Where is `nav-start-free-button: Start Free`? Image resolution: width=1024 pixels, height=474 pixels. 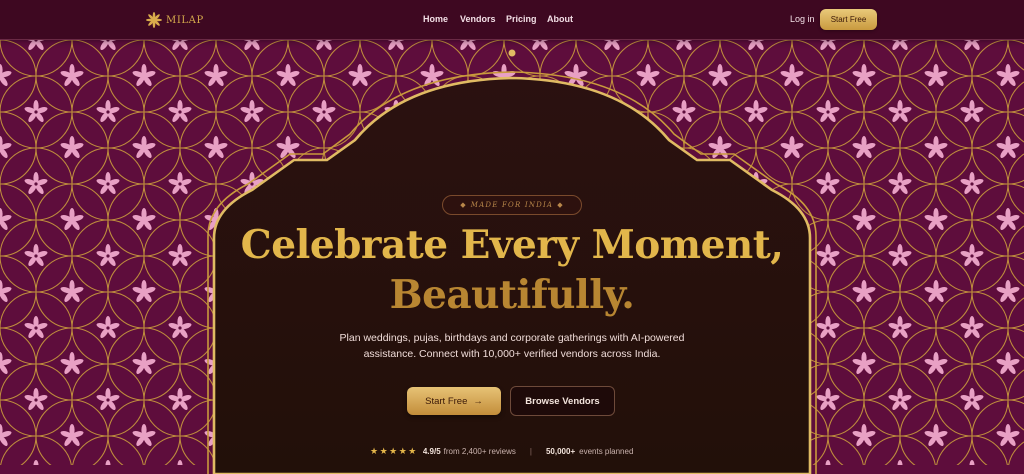
nav-start-free-button: Start Free is located at coordinates (848, 19).